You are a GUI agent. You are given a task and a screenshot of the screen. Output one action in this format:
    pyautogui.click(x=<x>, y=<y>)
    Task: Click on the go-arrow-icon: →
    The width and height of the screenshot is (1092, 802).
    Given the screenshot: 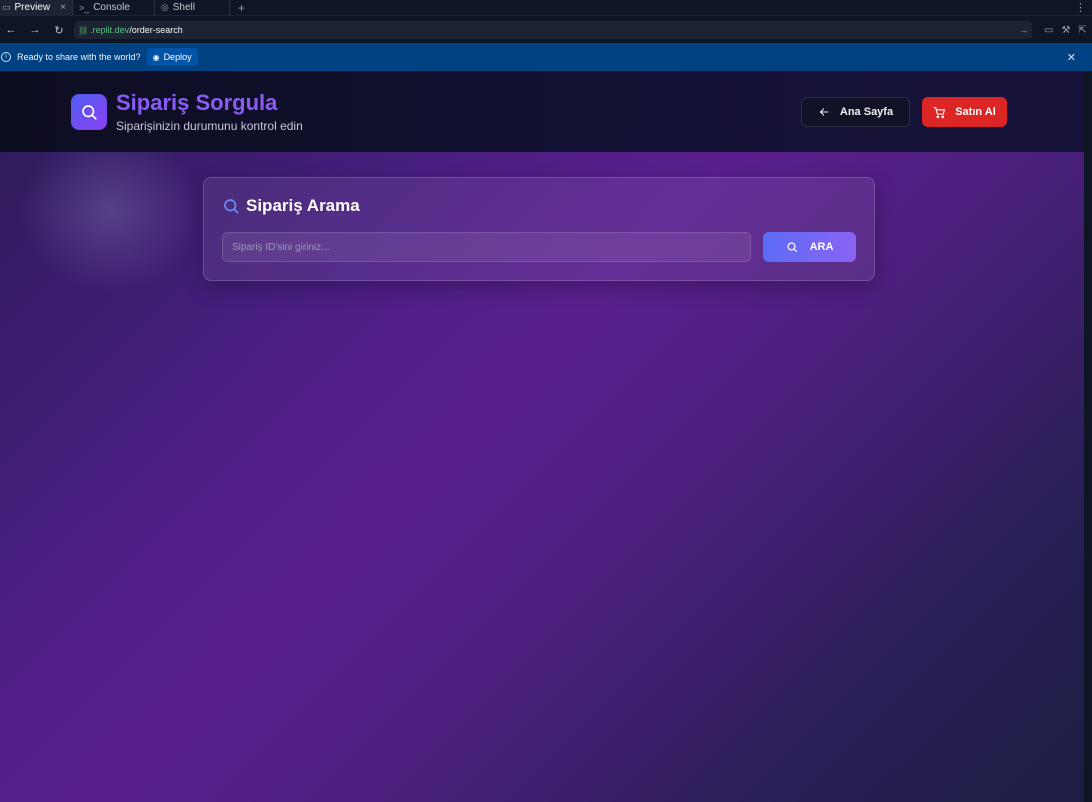 What is the action you would take?
    pyautogui.click(x=1023, y=30)
    